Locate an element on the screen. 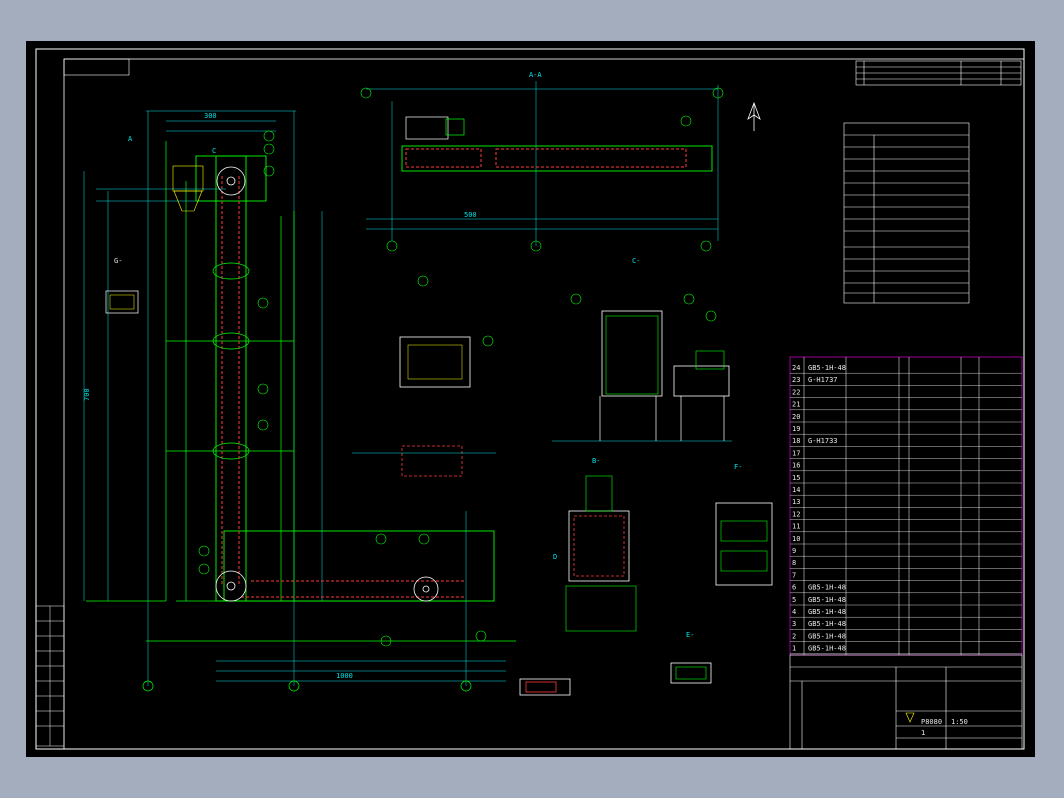  bom-item-number: 2 is located at coordinates (794, 636).